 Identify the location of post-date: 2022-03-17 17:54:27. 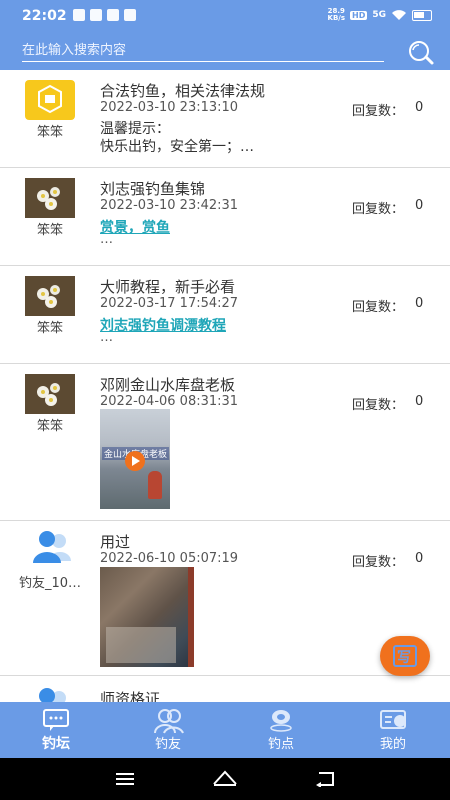
(169, 303).